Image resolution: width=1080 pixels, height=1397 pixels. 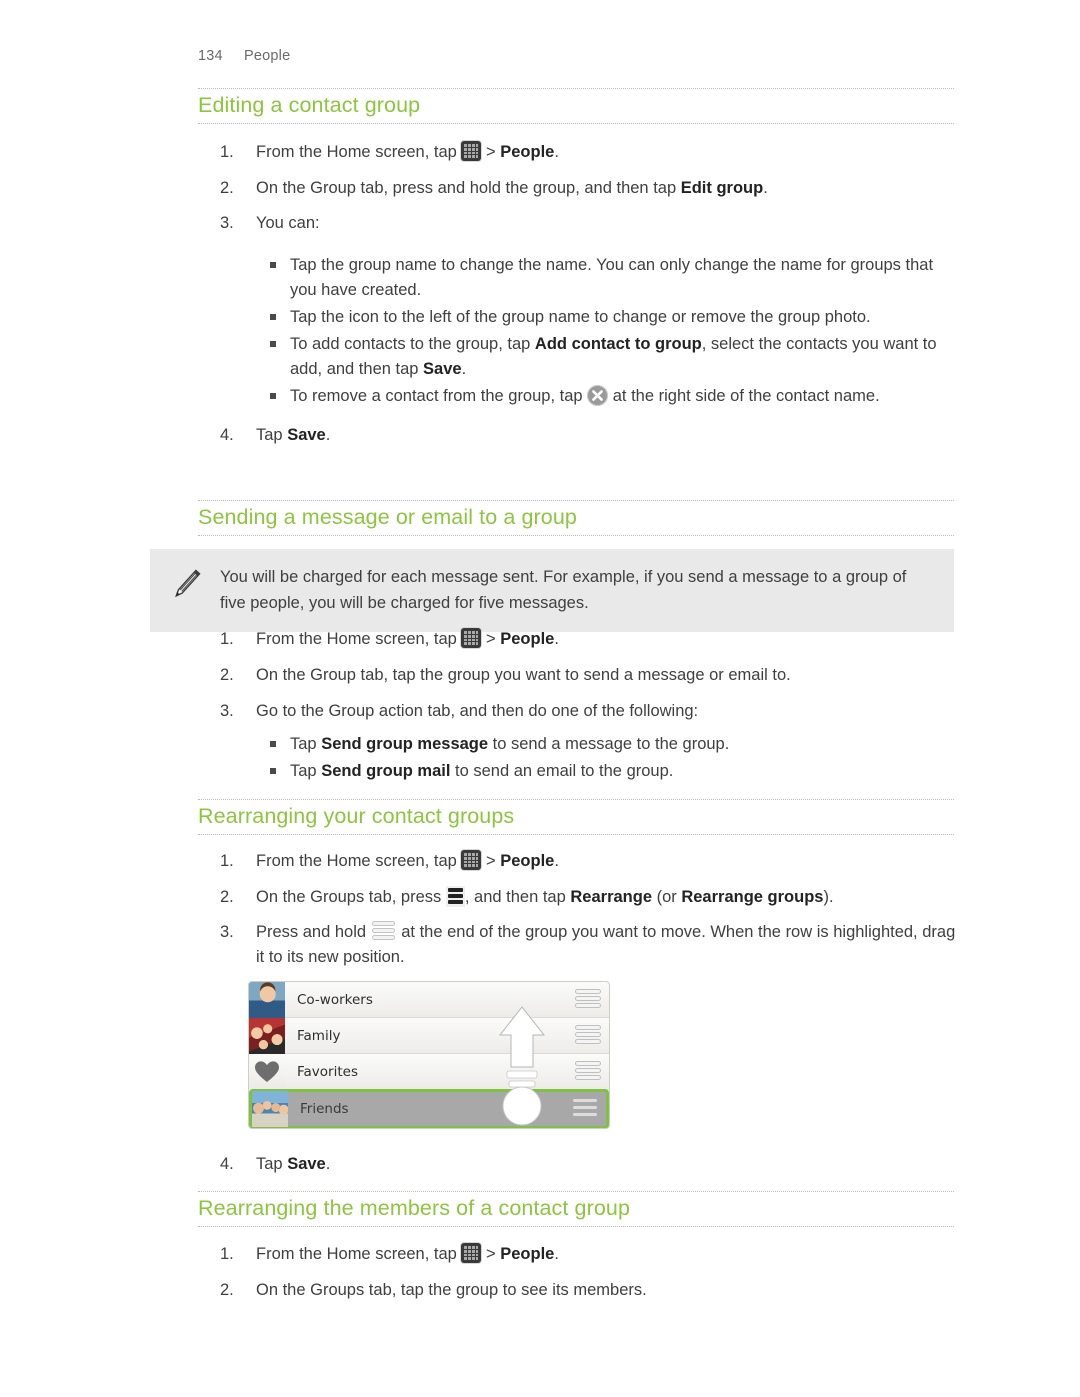 What do you see at coordinates (227, 932) in the screenshot?
I see `step-number: 3.` at bounding box center [227, 932].